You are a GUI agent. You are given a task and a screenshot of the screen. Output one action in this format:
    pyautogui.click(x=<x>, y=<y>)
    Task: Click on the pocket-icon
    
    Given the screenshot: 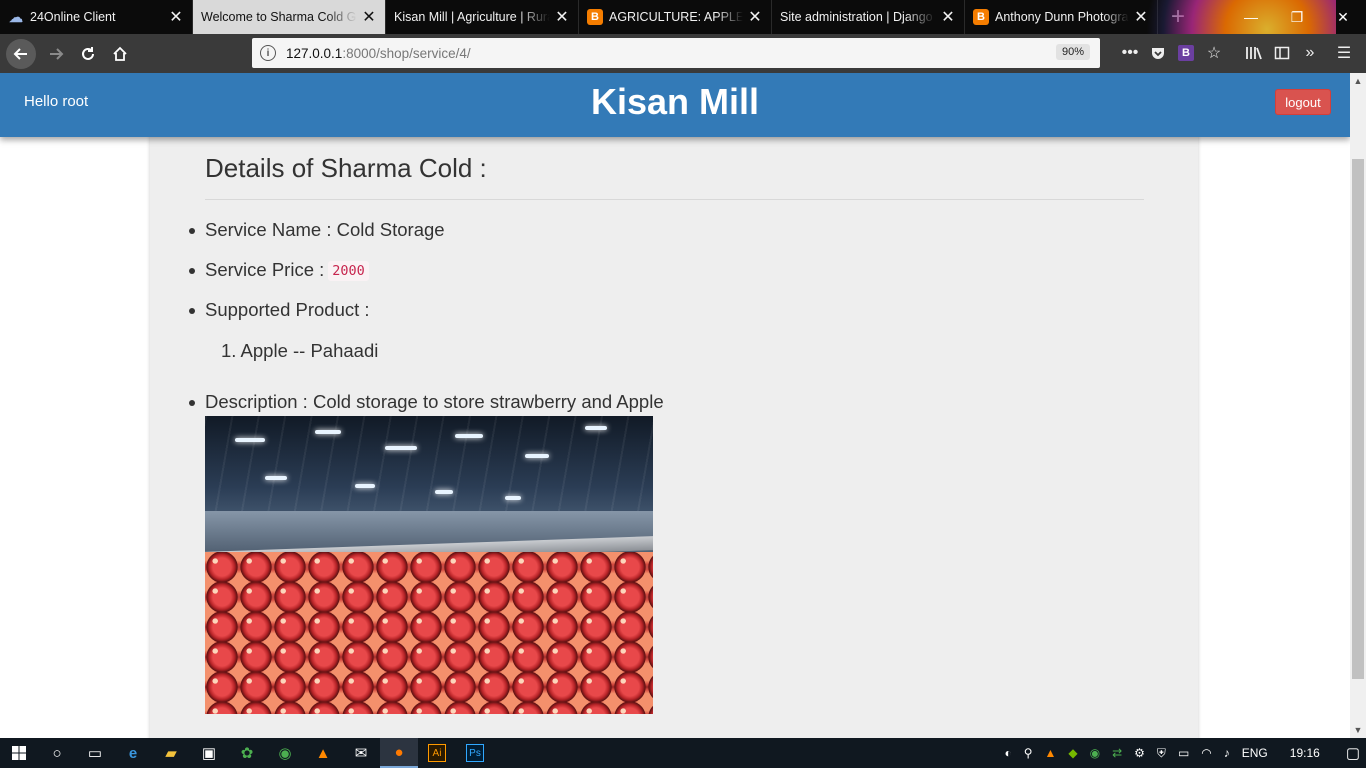 What is the action you would take?
    pyautogui.click(x=1158, y=53)
    